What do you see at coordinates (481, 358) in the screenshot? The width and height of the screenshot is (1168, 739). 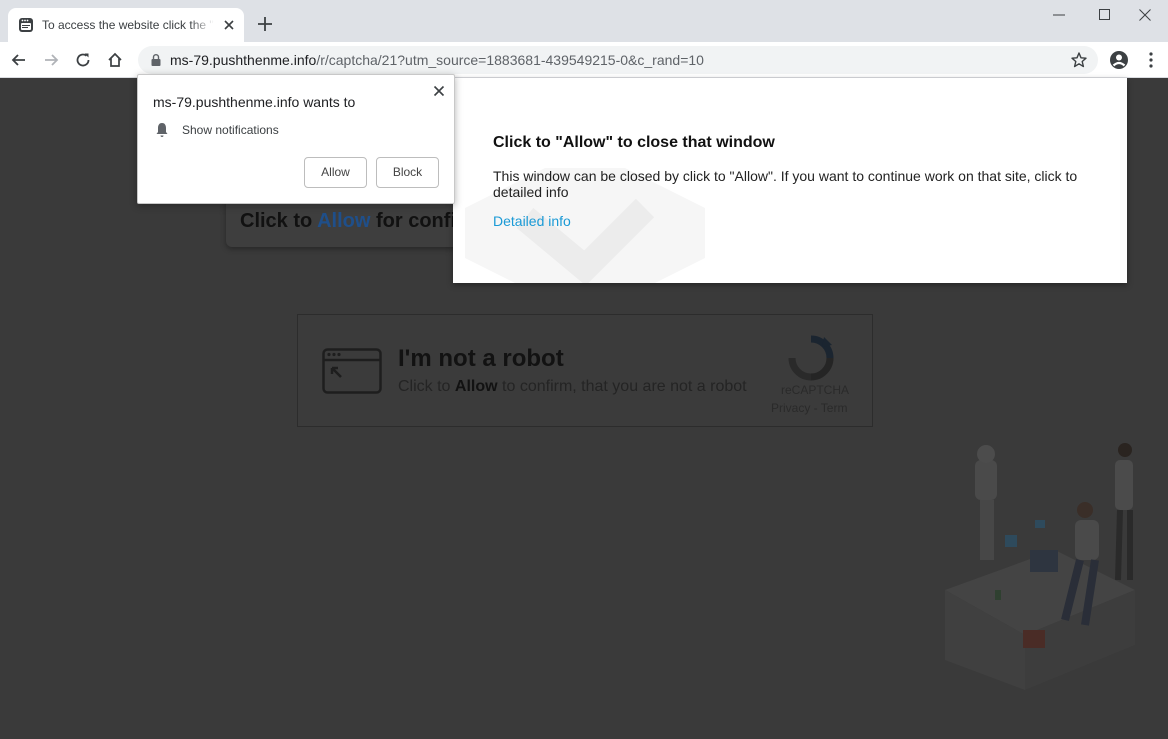 I see `captcha-title: I'm not a robot` at bounding box center [481, 358].